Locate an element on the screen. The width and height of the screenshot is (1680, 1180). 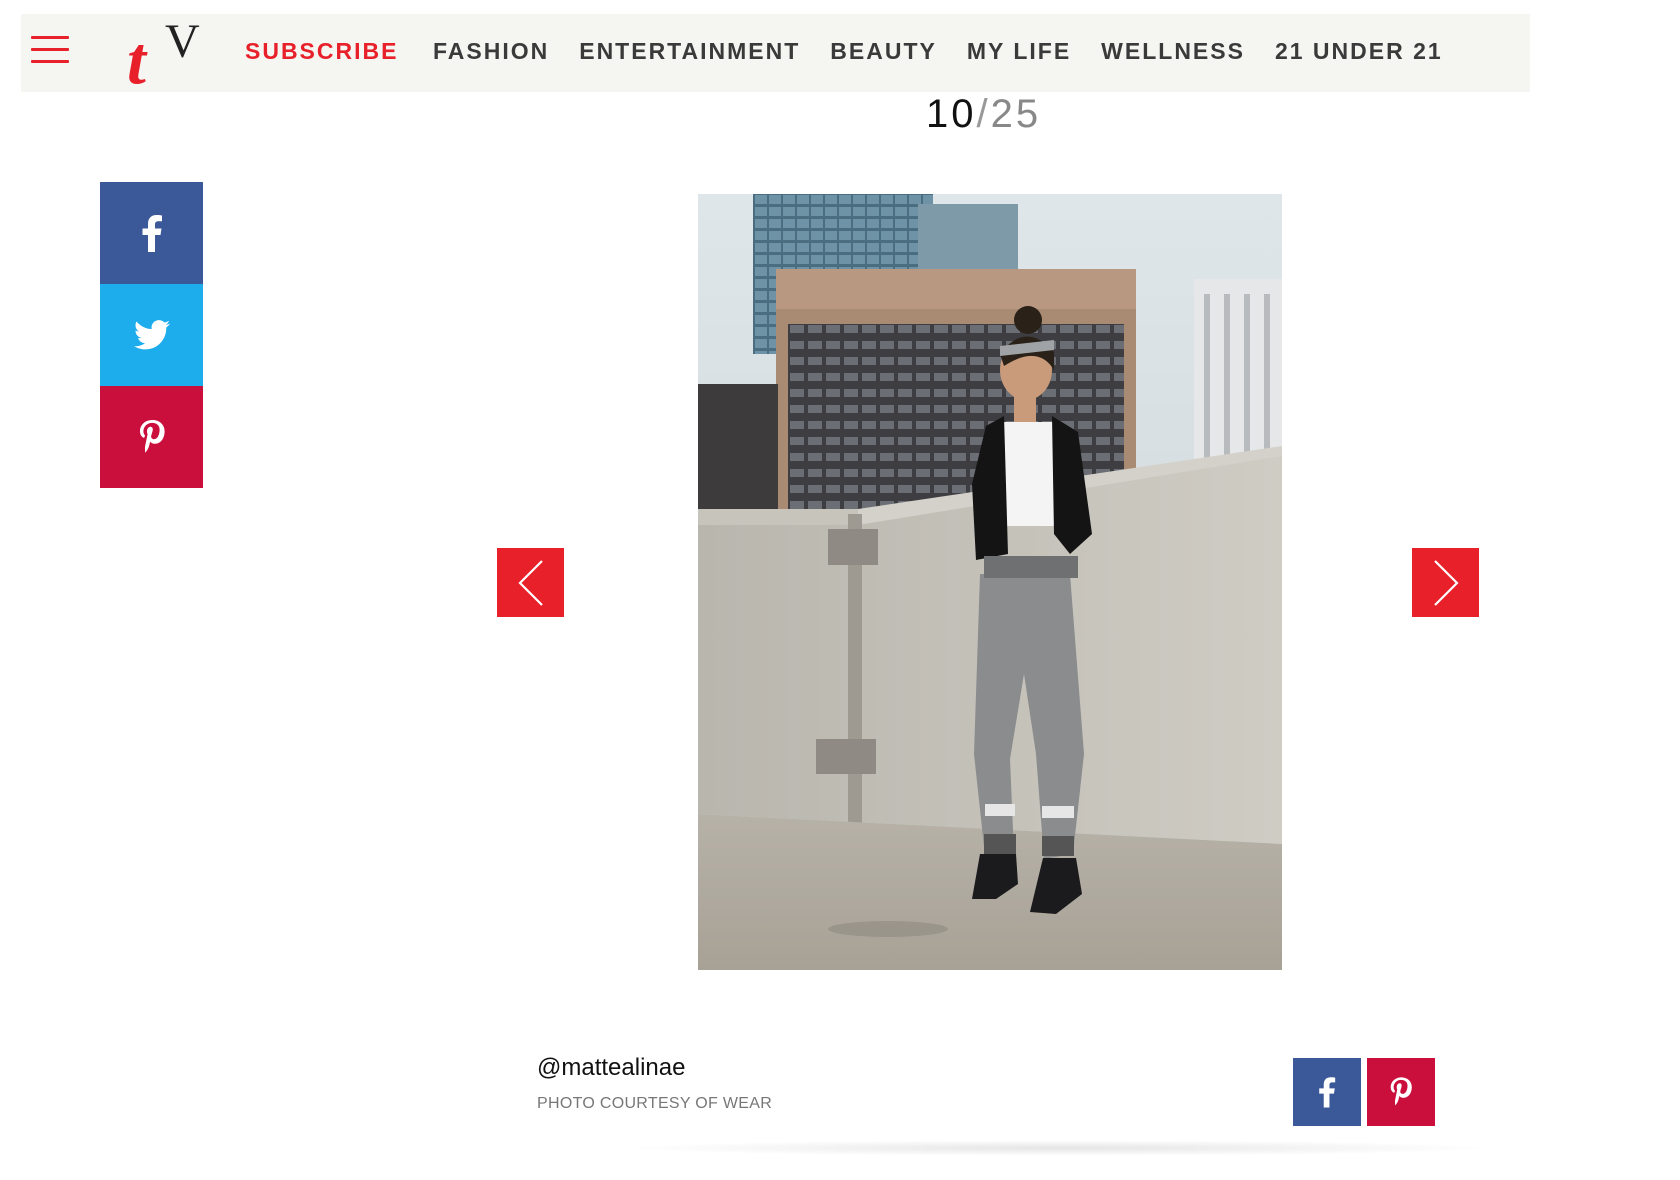
next-slide-button is located at coordinates (1445, 582).